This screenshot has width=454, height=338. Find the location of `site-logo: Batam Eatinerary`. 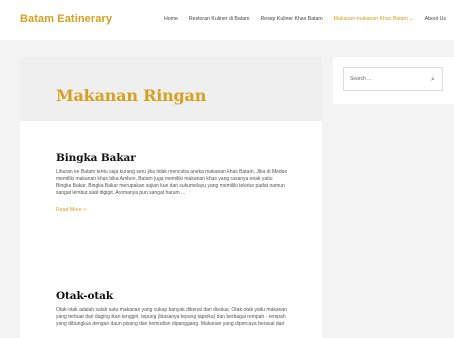

site-logo: Batam Eatinerary is located at coordinates (66, 19).